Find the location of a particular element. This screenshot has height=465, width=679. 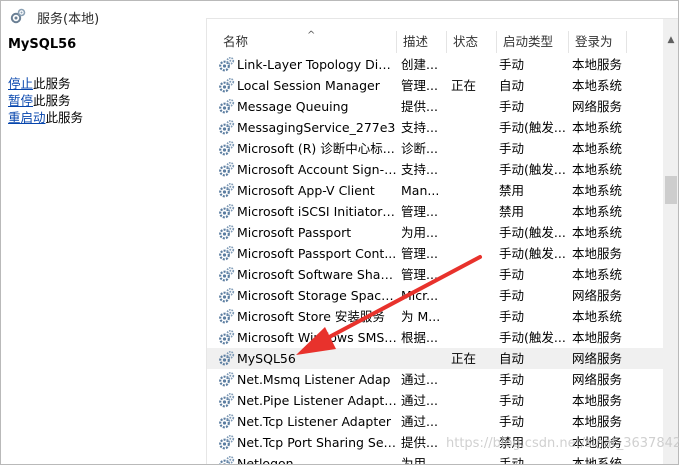

table-row: Microsoft Store 安装服务 为 M... 手动 本地系统 is located at coordinates (435, 316).